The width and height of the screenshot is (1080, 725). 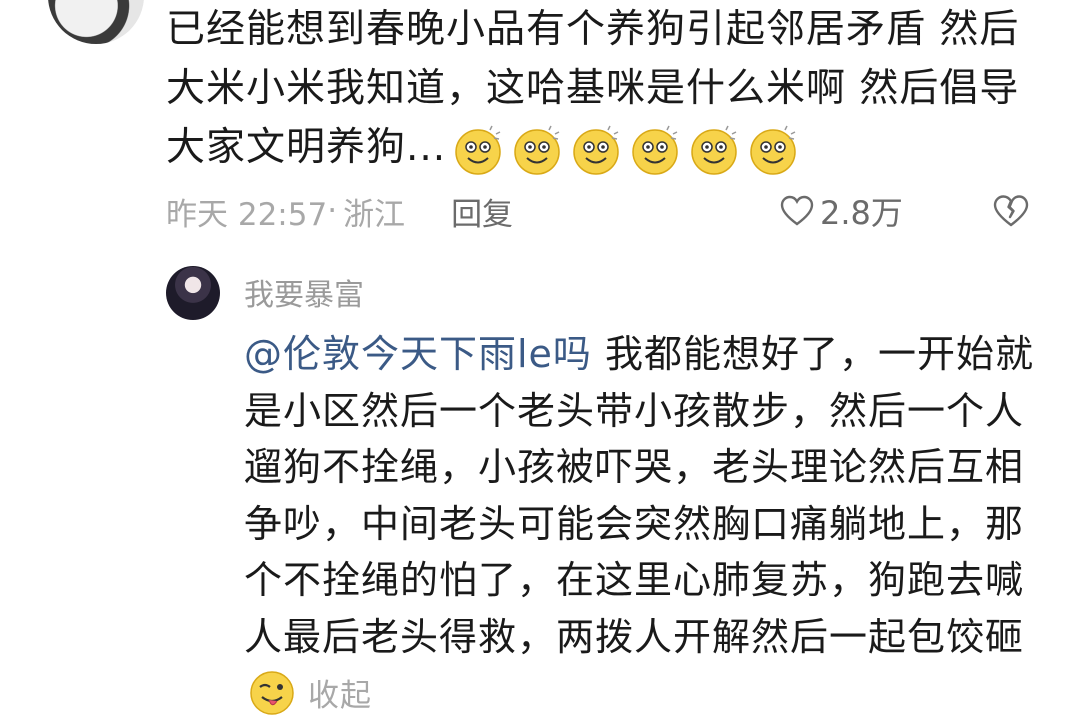 I want to click on comment-time: 昨天 22:57, so click(x=247, y=214).